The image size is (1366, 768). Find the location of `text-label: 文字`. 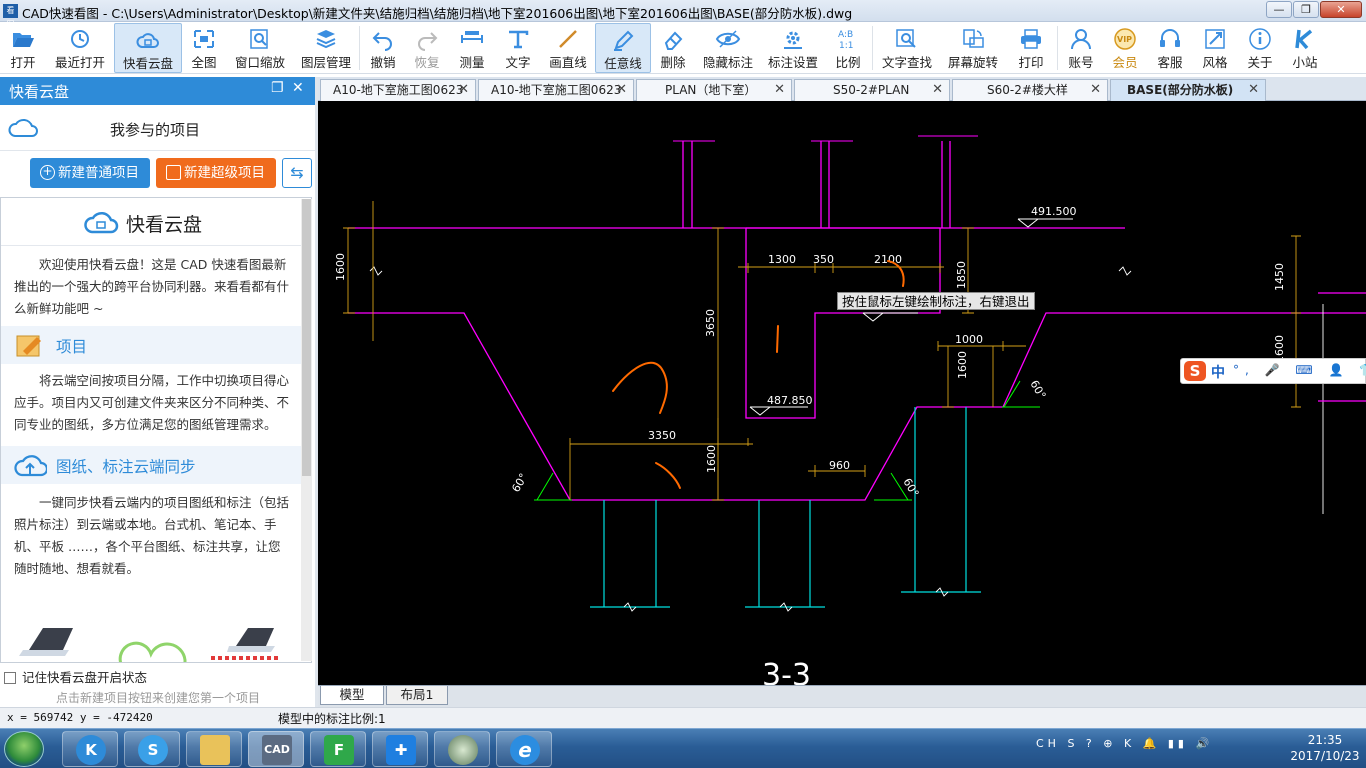

text-label: 文字 is located at coordinates (518, 62).